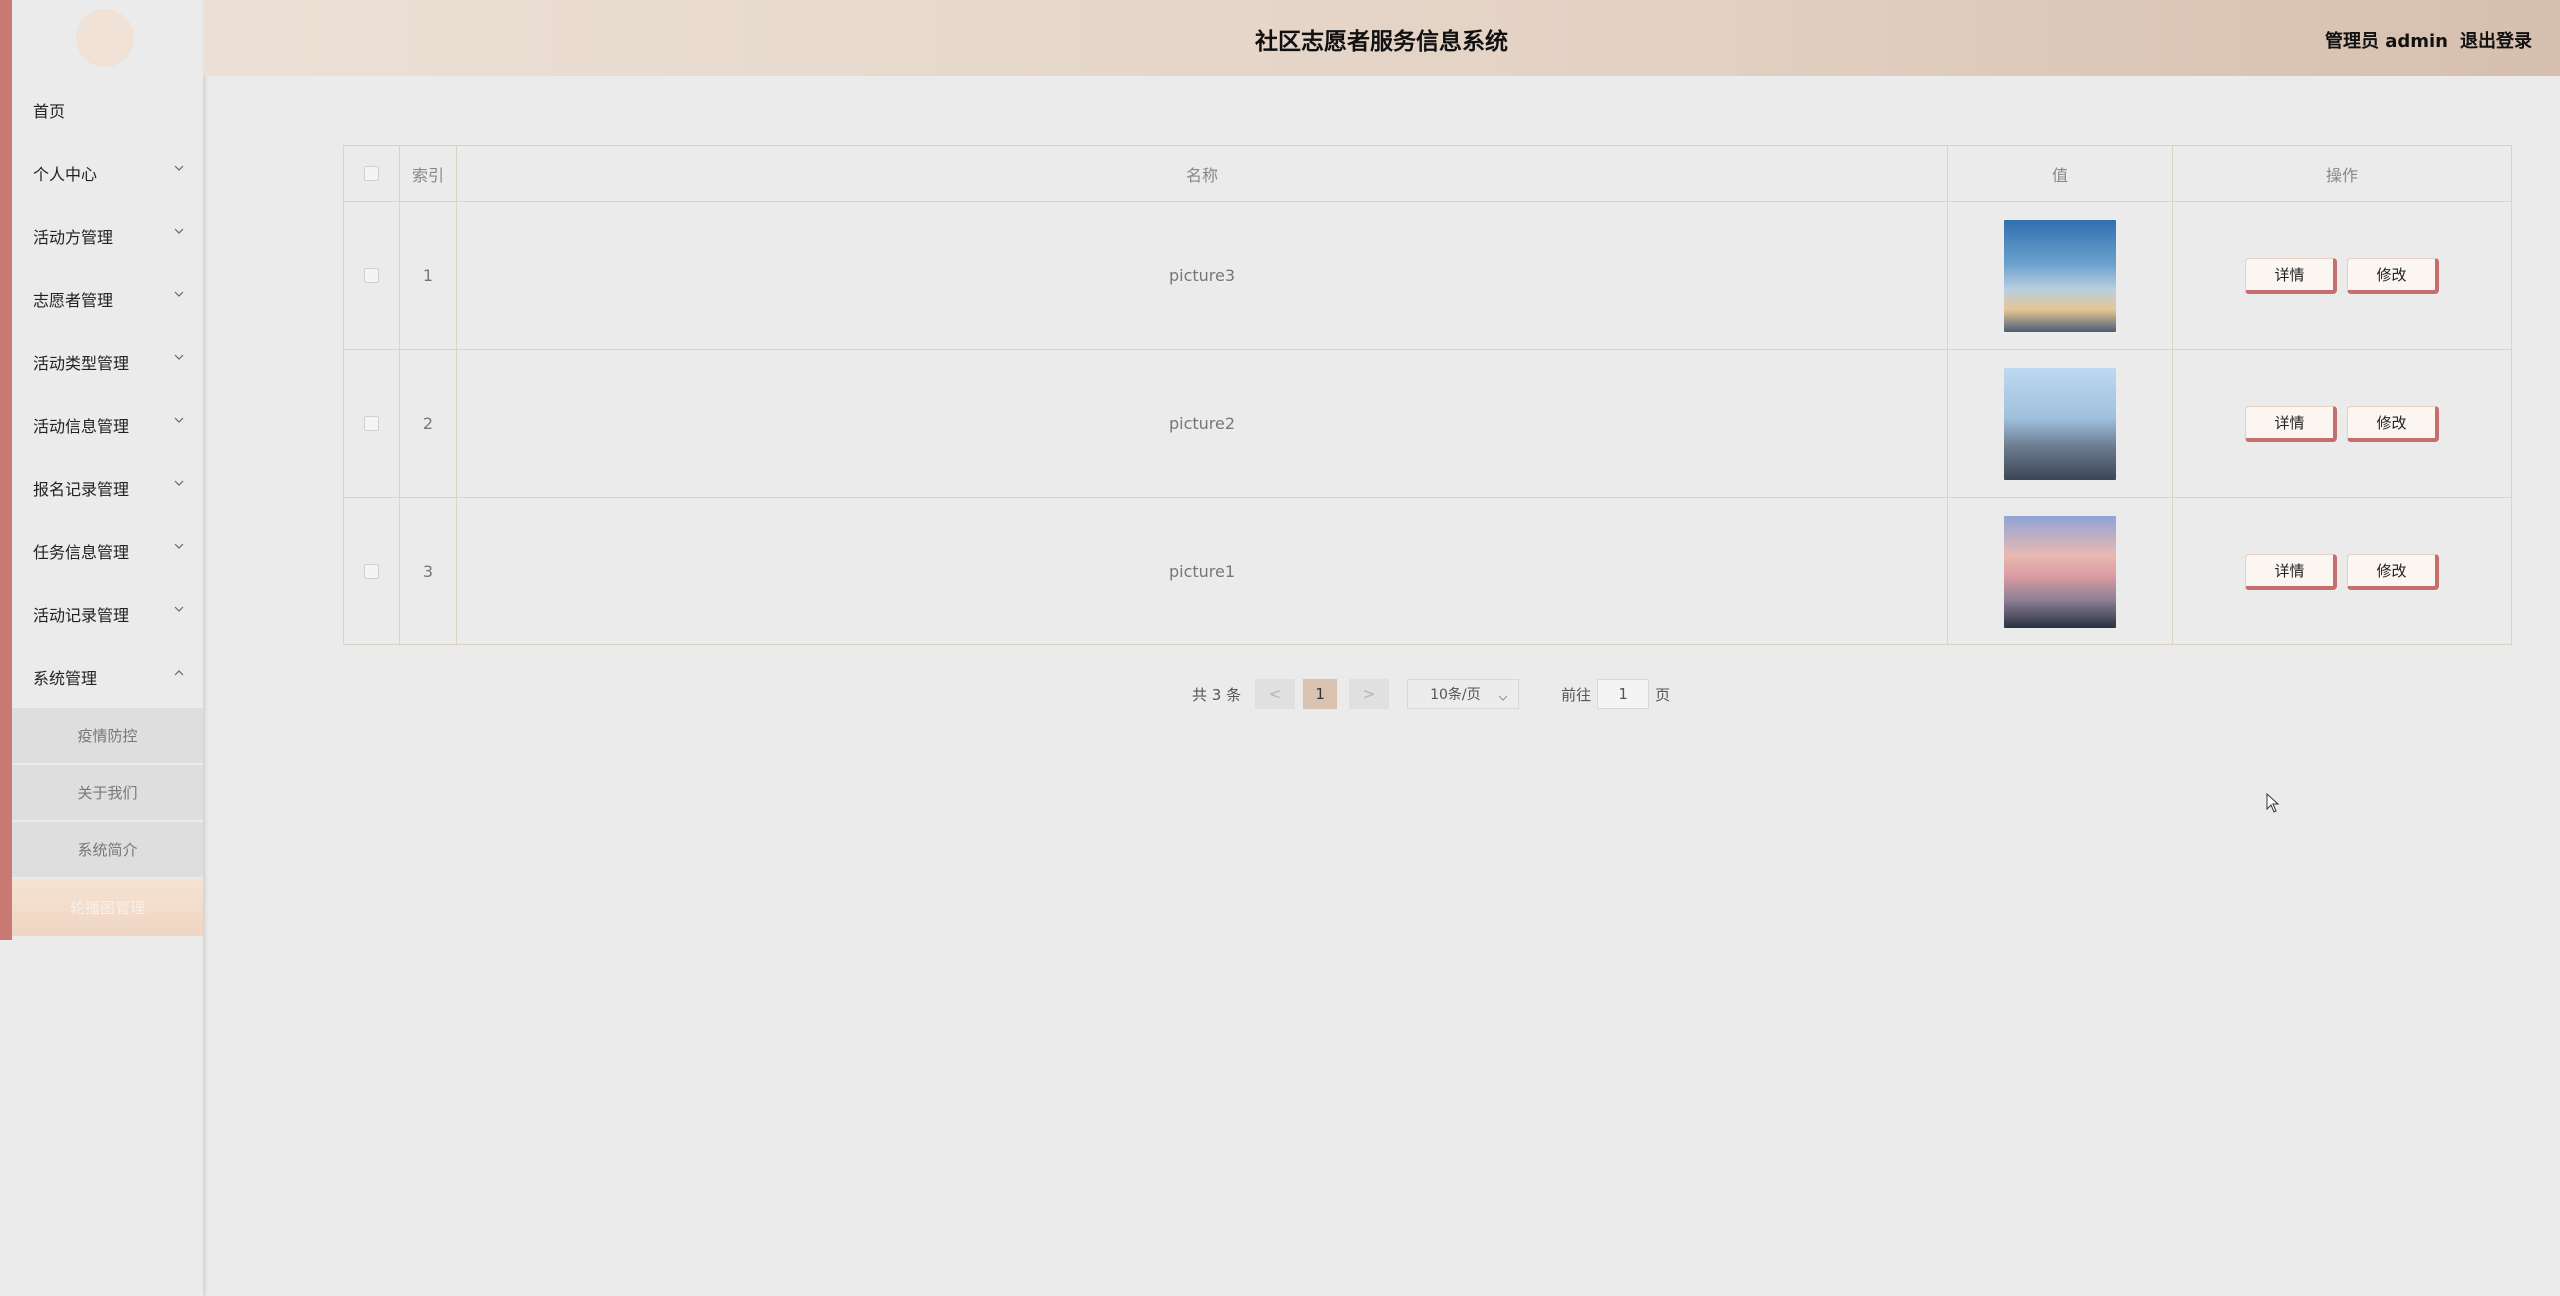 Image resolution: width=2560 pixels, height=1296 pixels. I want to click on submenu-item-about-us: 关于我们, so click(107, 793).